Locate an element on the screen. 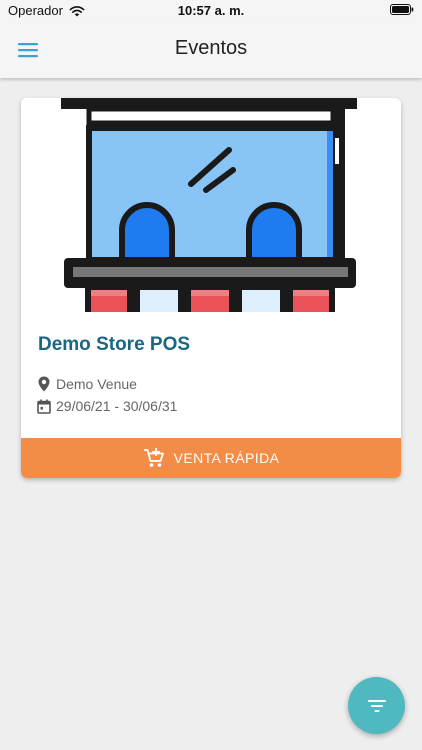  page-title: Eventos is located at coordinates (211, 48).